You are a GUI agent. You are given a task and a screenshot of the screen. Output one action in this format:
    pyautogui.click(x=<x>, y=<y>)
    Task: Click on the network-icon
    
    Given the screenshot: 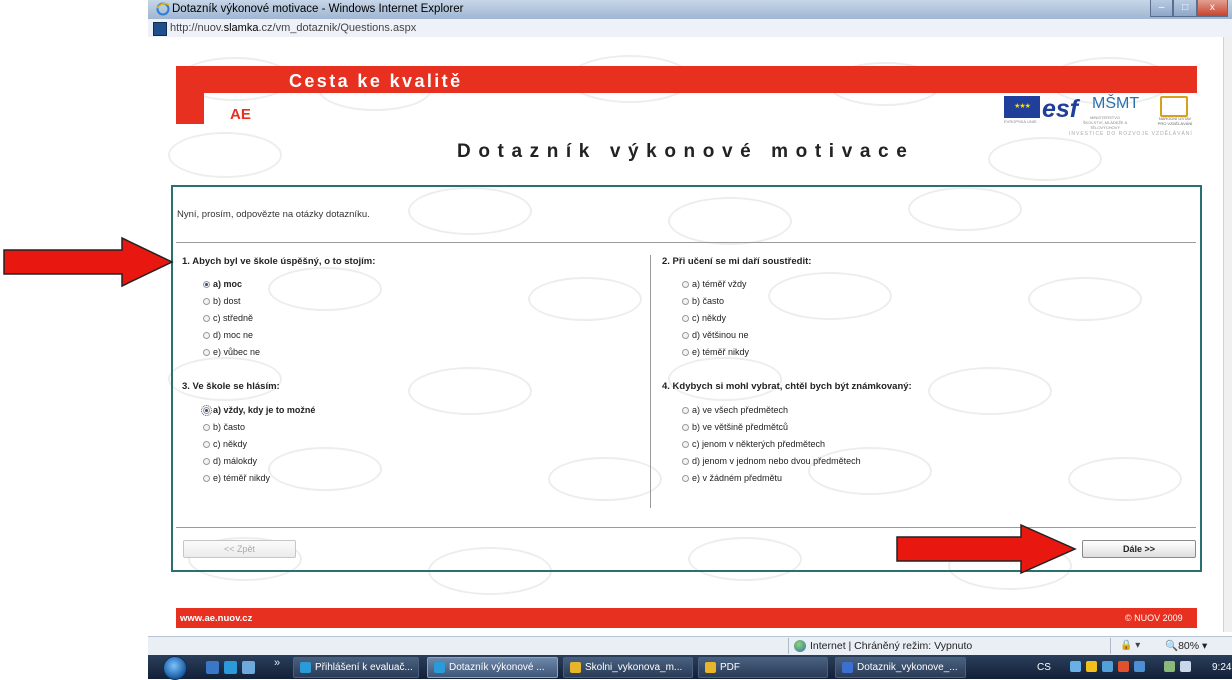 What is the action you would take?
    pyautogui.click(x=1075, y=666)
    